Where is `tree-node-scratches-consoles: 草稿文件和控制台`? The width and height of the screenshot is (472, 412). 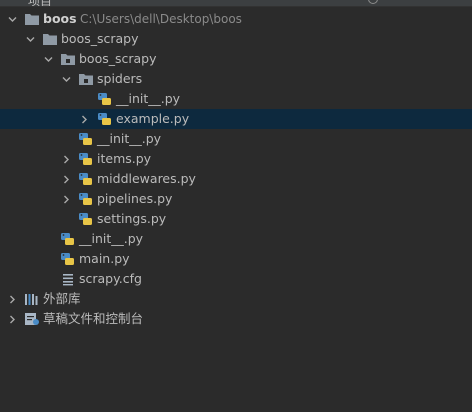
tree-node-scratches-consoles: 草稿文件和控制台 is located at coordinates (236, 319).